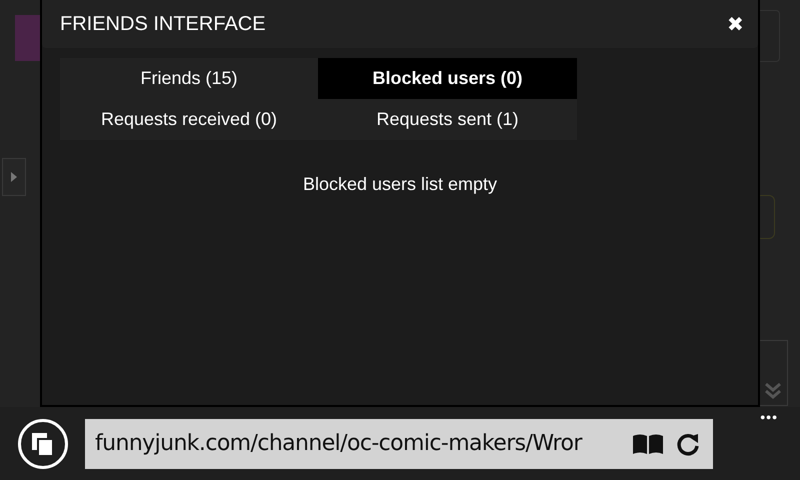  Describe the element at coordinates (163, 24) in the screenshot. I see `dialog-title: FRIENDS INTERFACE` at that location.